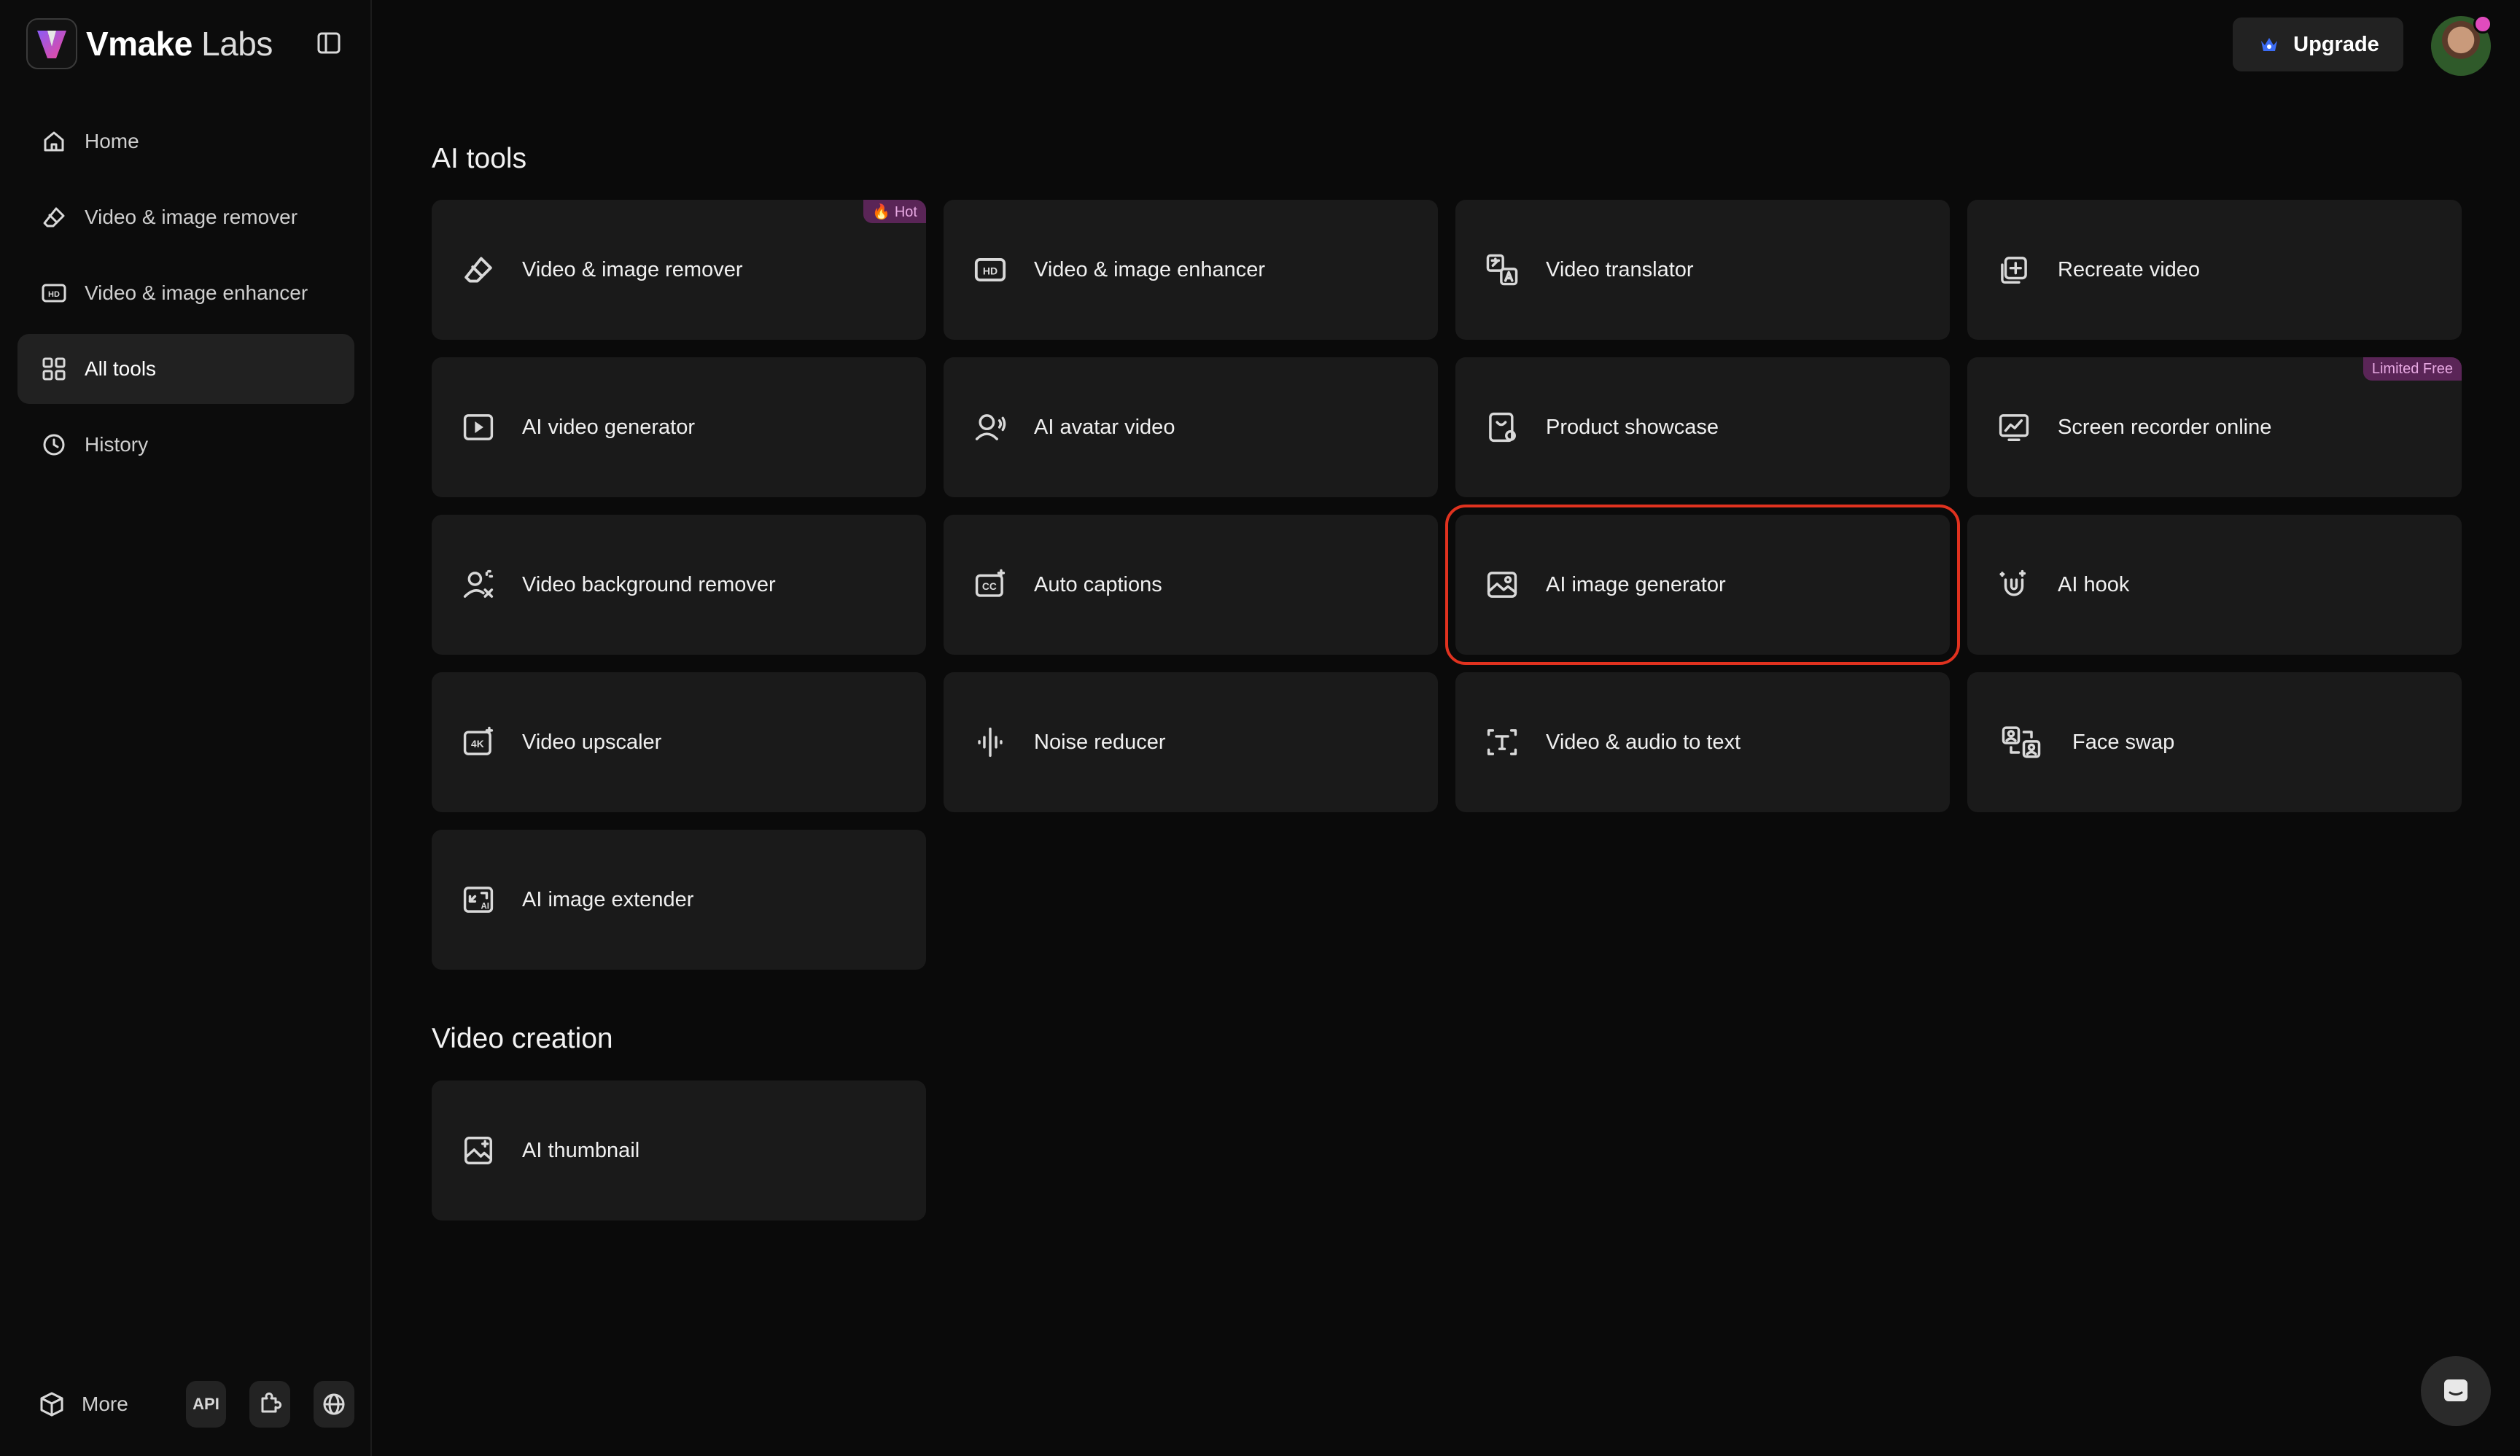  Describe the element at coordinates (186, 369) in the screenshot. I see `sidebar-item-all-tools: All tools` at that location.